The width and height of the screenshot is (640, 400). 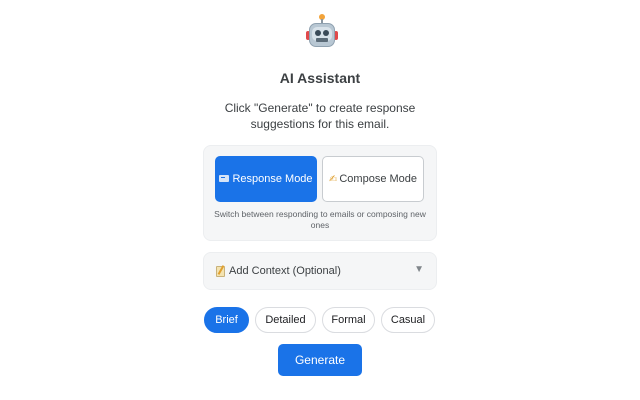 I want to click on response-mode-button: Response Mode, so click(x=266, y=179).